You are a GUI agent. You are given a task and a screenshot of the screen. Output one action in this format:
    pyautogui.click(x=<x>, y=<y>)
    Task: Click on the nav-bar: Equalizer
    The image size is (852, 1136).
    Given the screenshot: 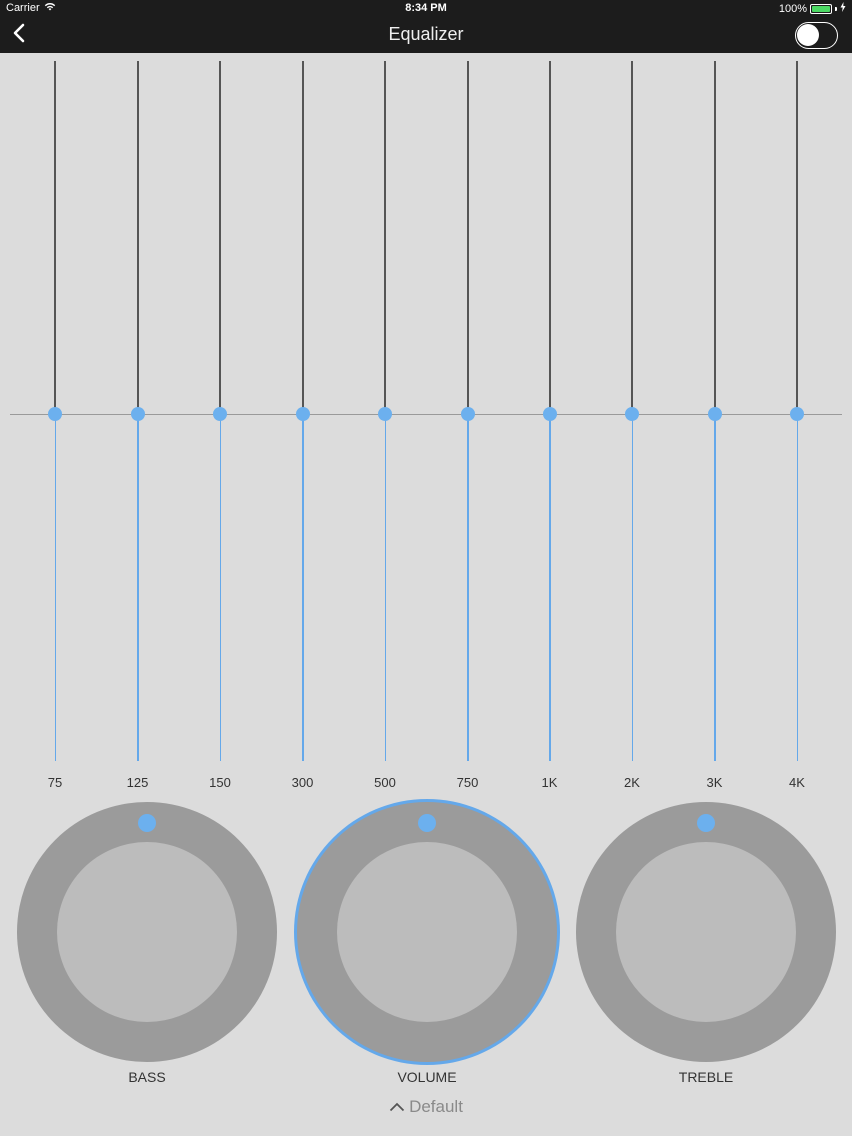 What is the action you would take?
    pyautogui.click(x=426, y=35)
    